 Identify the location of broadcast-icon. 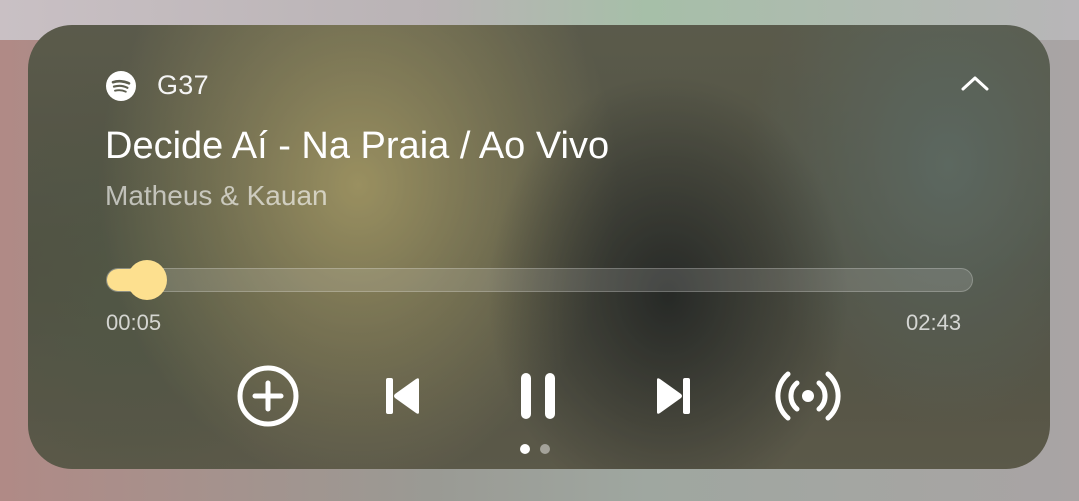
(808, 396).